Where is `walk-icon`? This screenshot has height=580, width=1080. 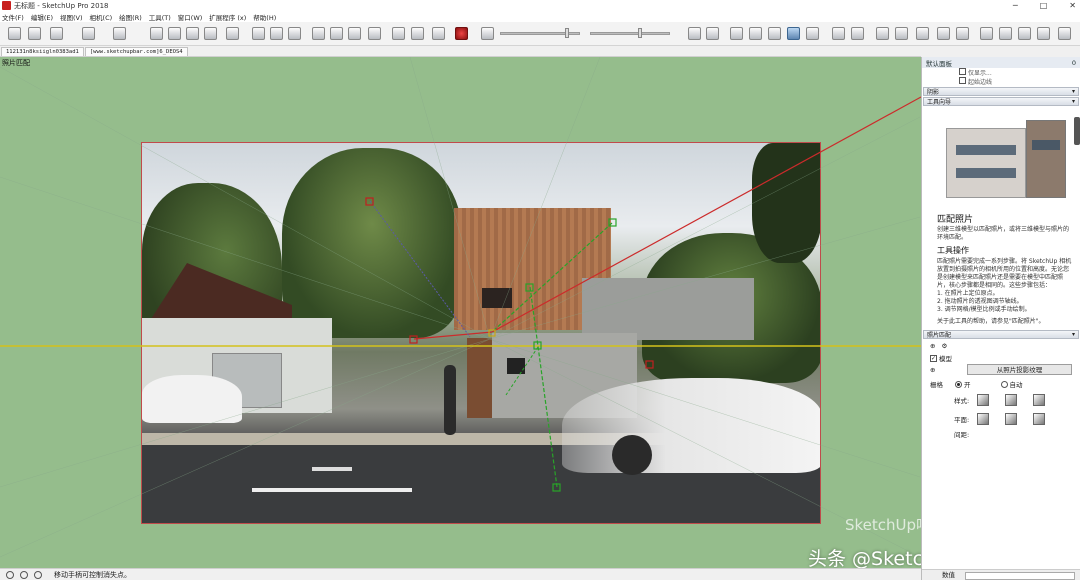
walk-icon is located at coordinates (962, 33).